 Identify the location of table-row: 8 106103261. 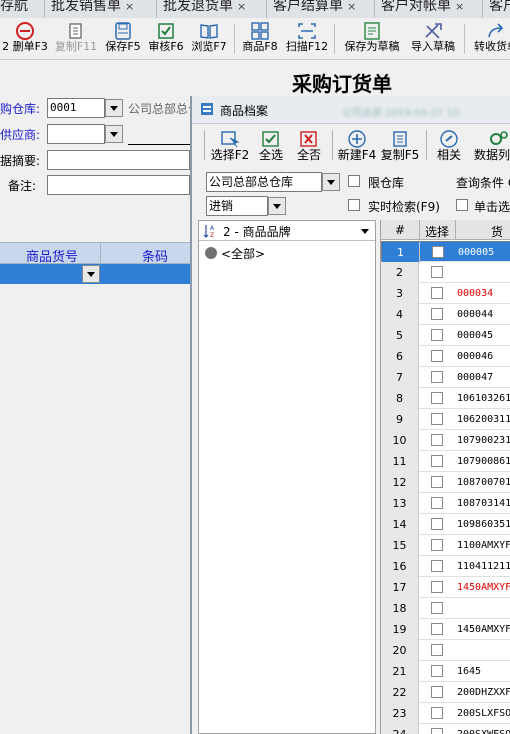
(445, 398).